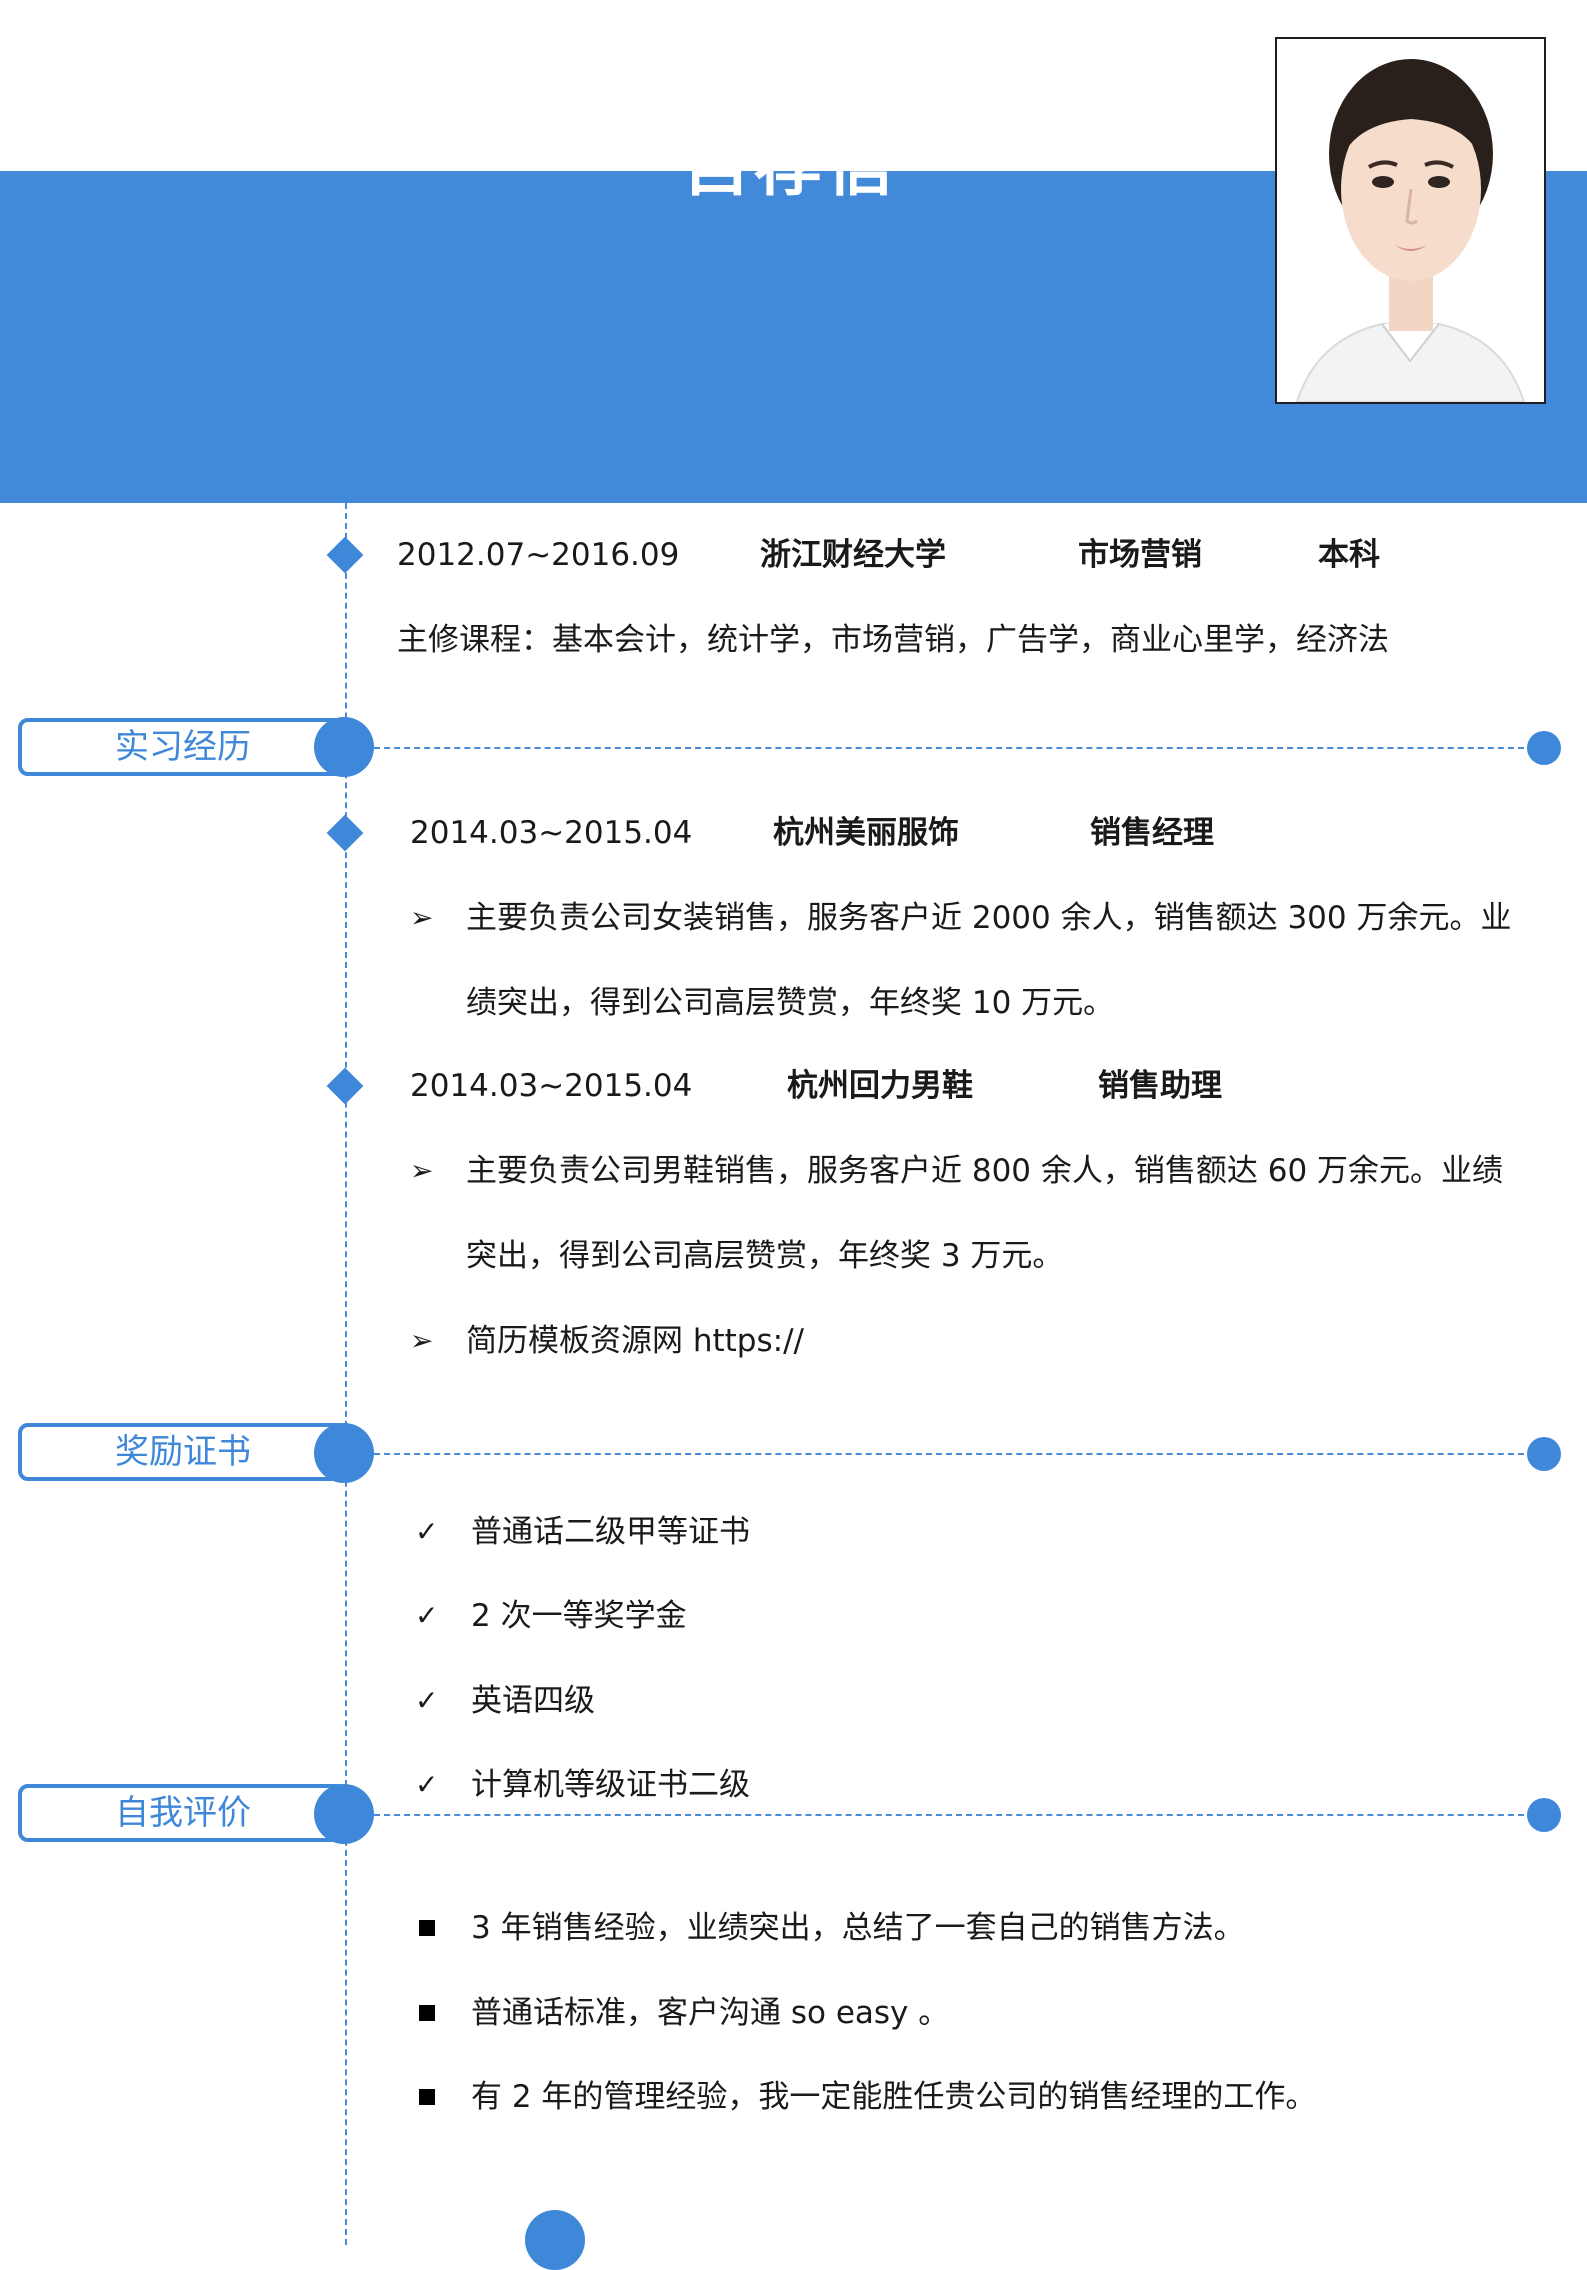 This screenshot has width=1587, height=2270. What do you see at coordinates (345, 555) in the screenshot?
I see `education-diamond-icon` at bounding box center [345, 555].